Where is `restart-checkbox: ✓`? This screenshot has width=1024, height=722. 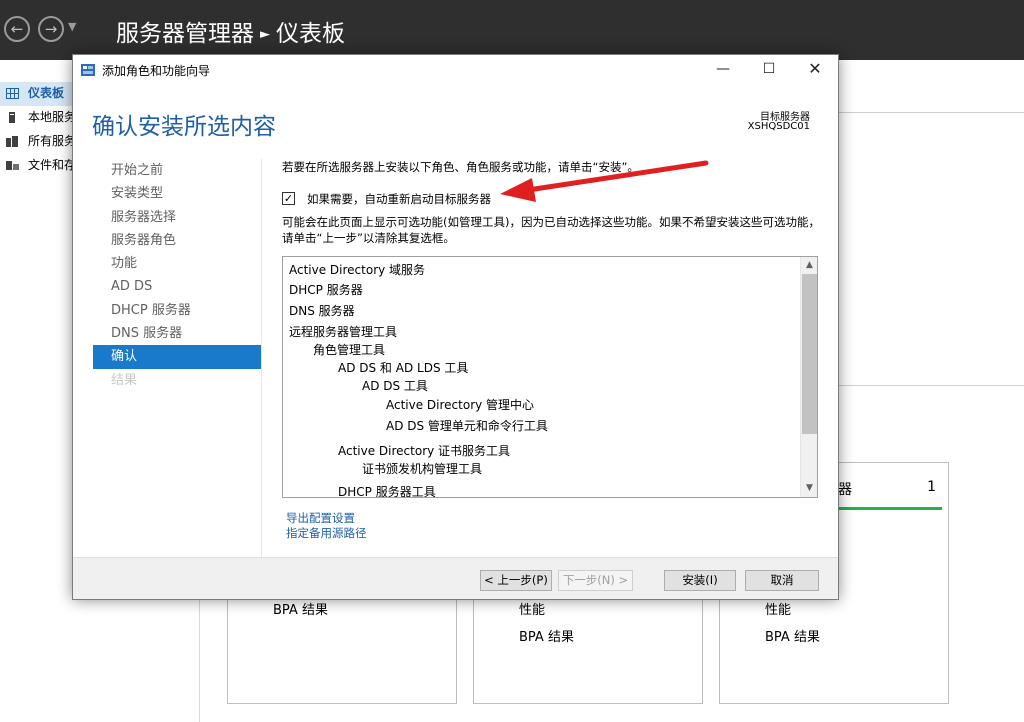 restart-checkbox: ✓ is located at coordinates (288, 198).